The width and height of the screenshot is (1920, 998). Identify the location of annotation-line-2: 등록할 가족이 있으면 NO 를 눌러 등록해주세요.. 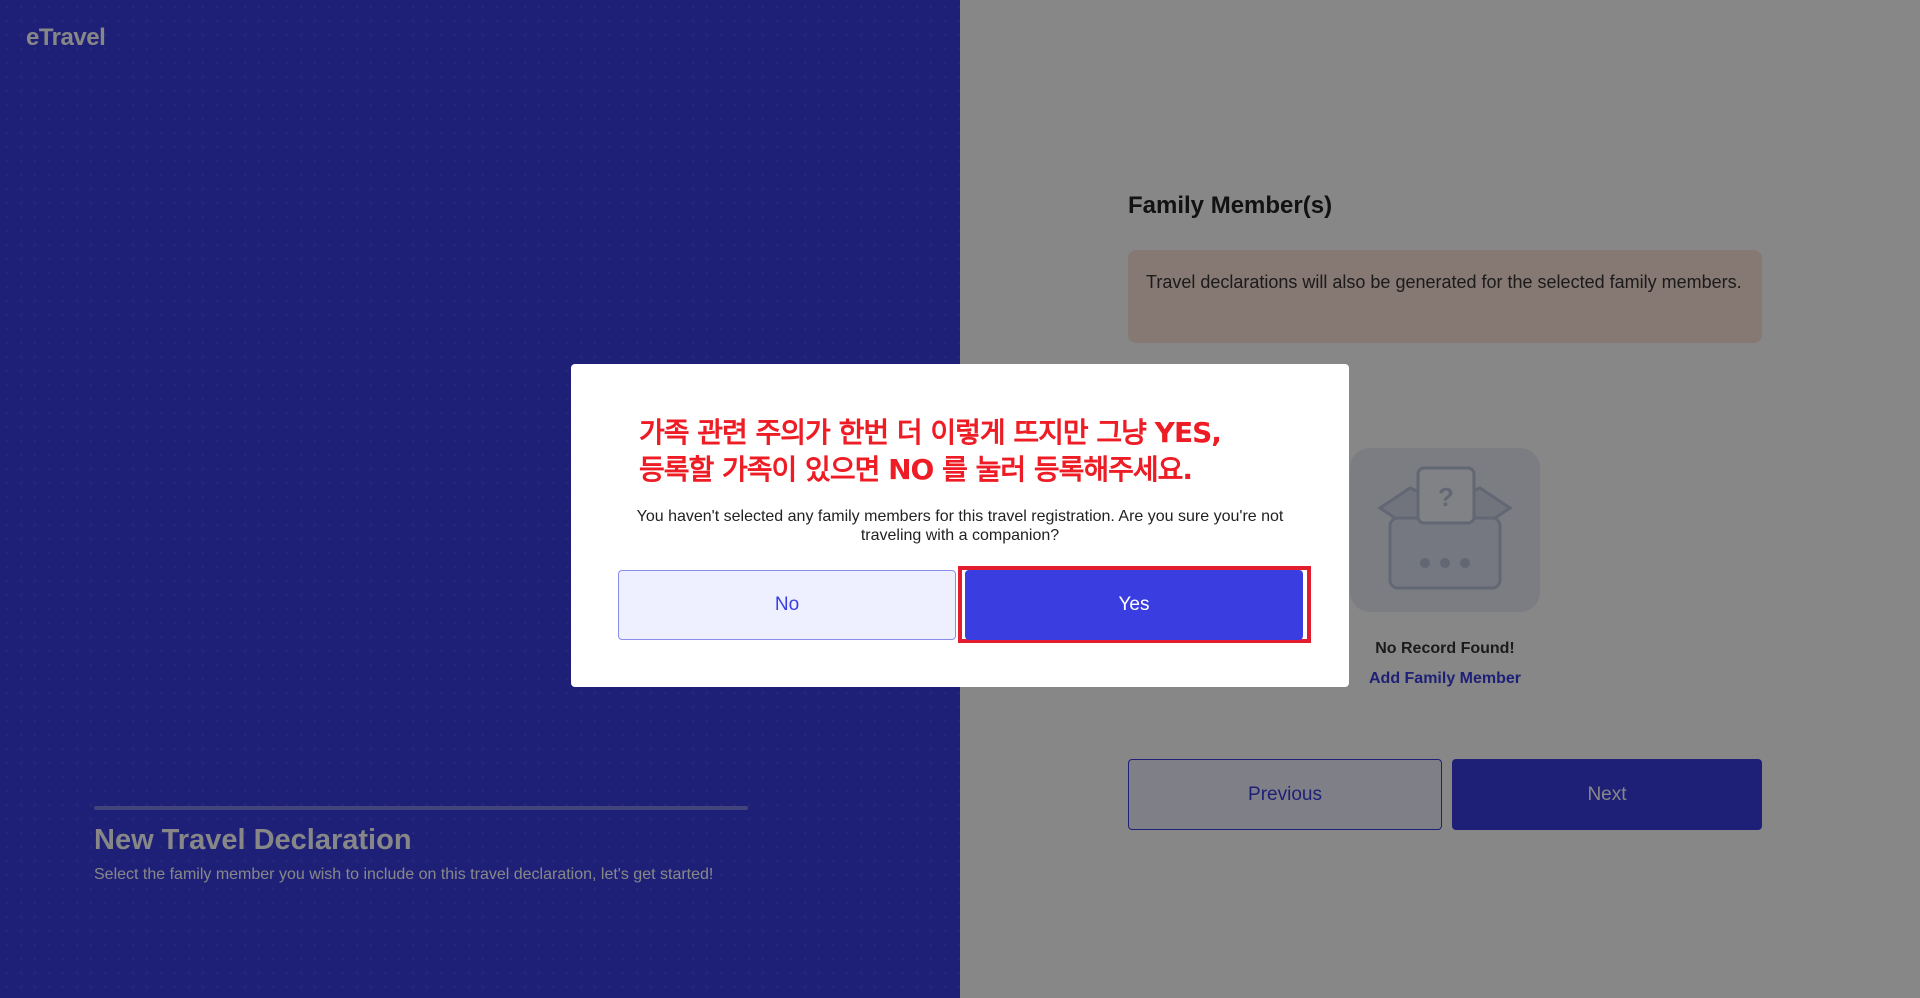
(916, 469).